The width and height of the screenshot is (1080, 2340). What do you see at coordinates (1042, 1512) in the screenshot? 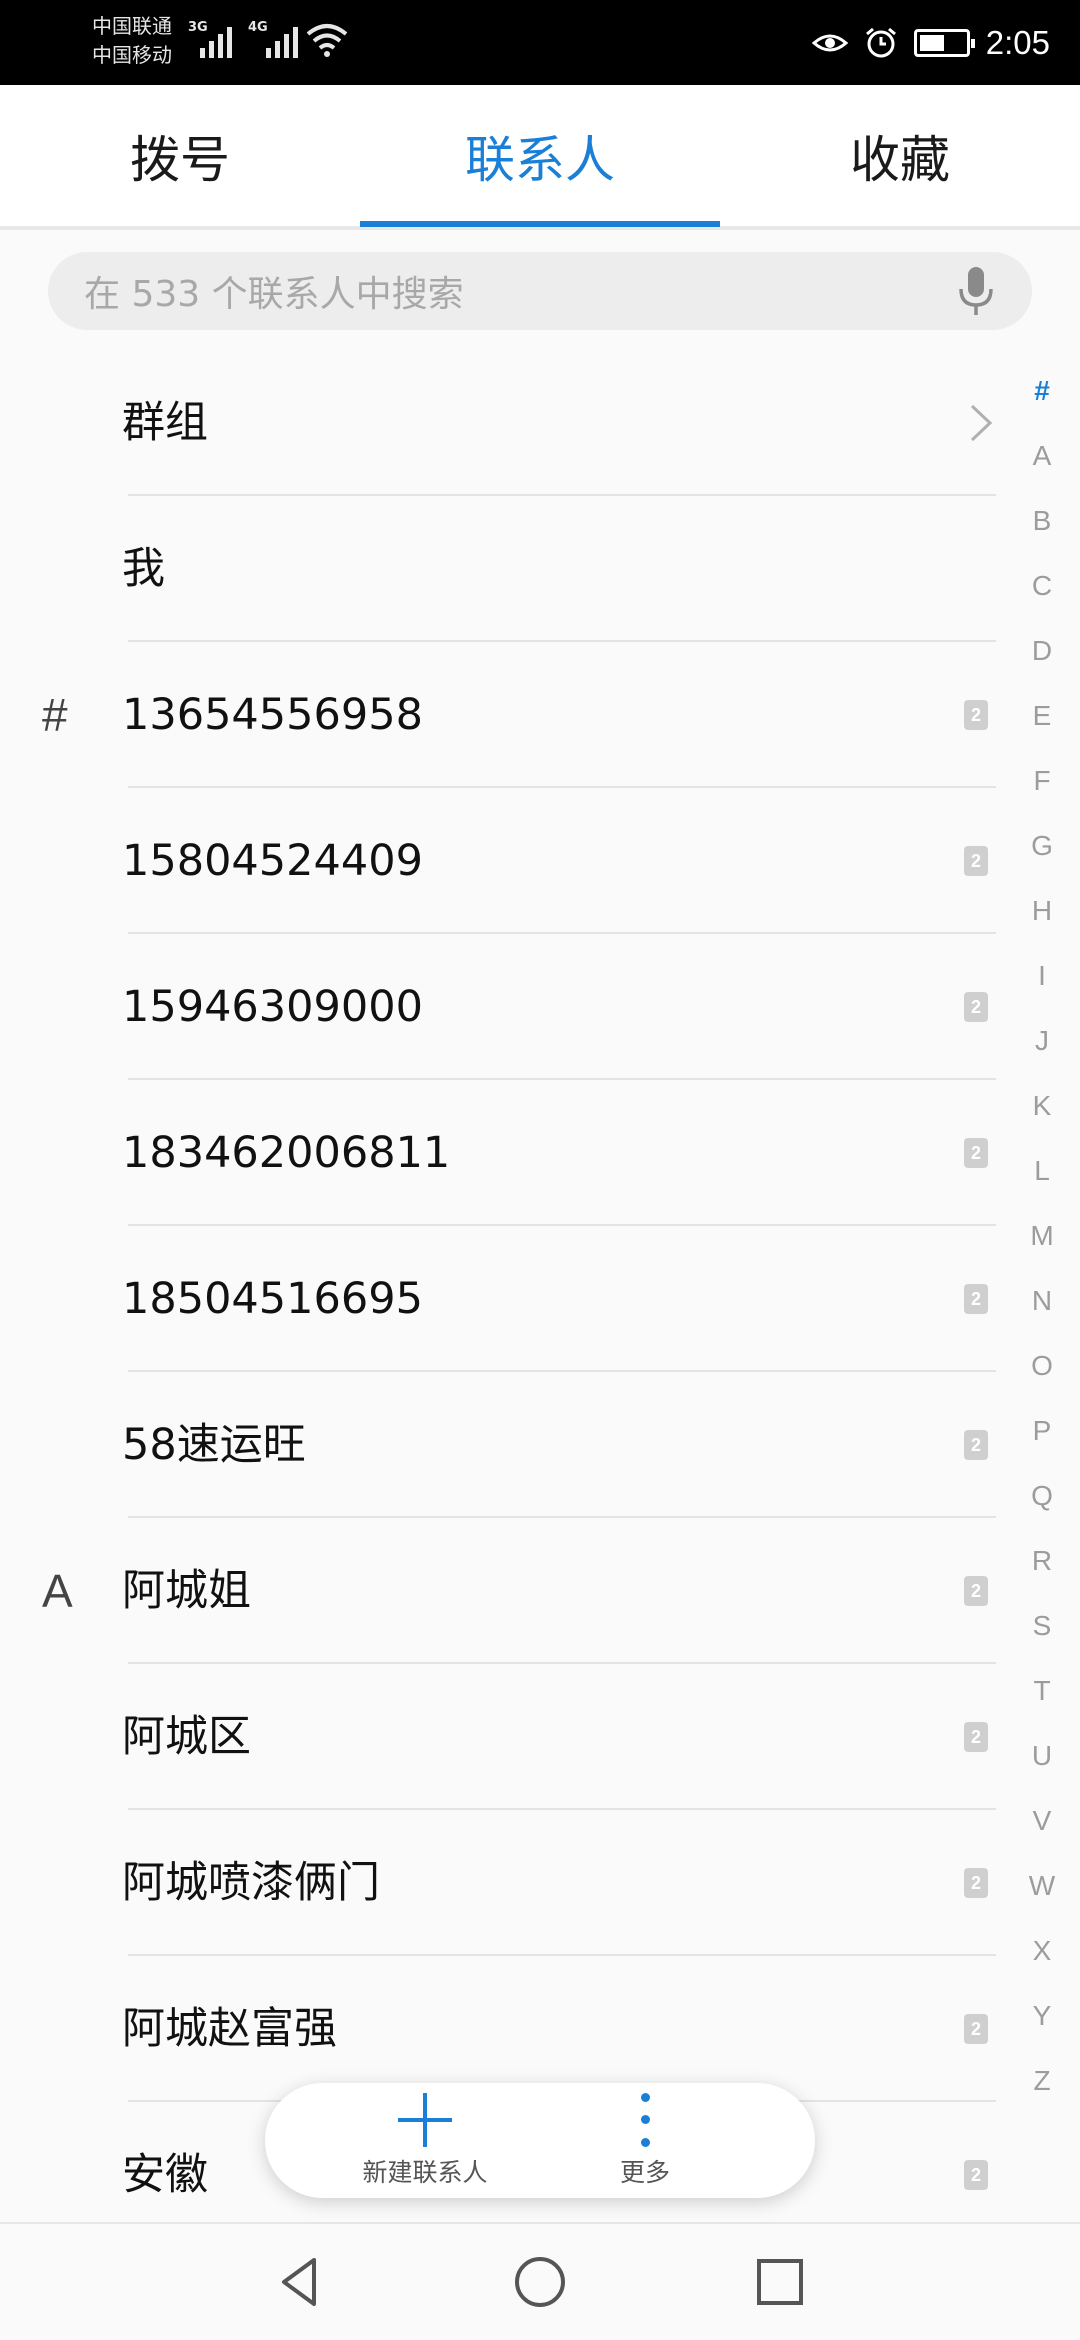
I see `index-letter: Q` at bounding box center [1042, 1512].